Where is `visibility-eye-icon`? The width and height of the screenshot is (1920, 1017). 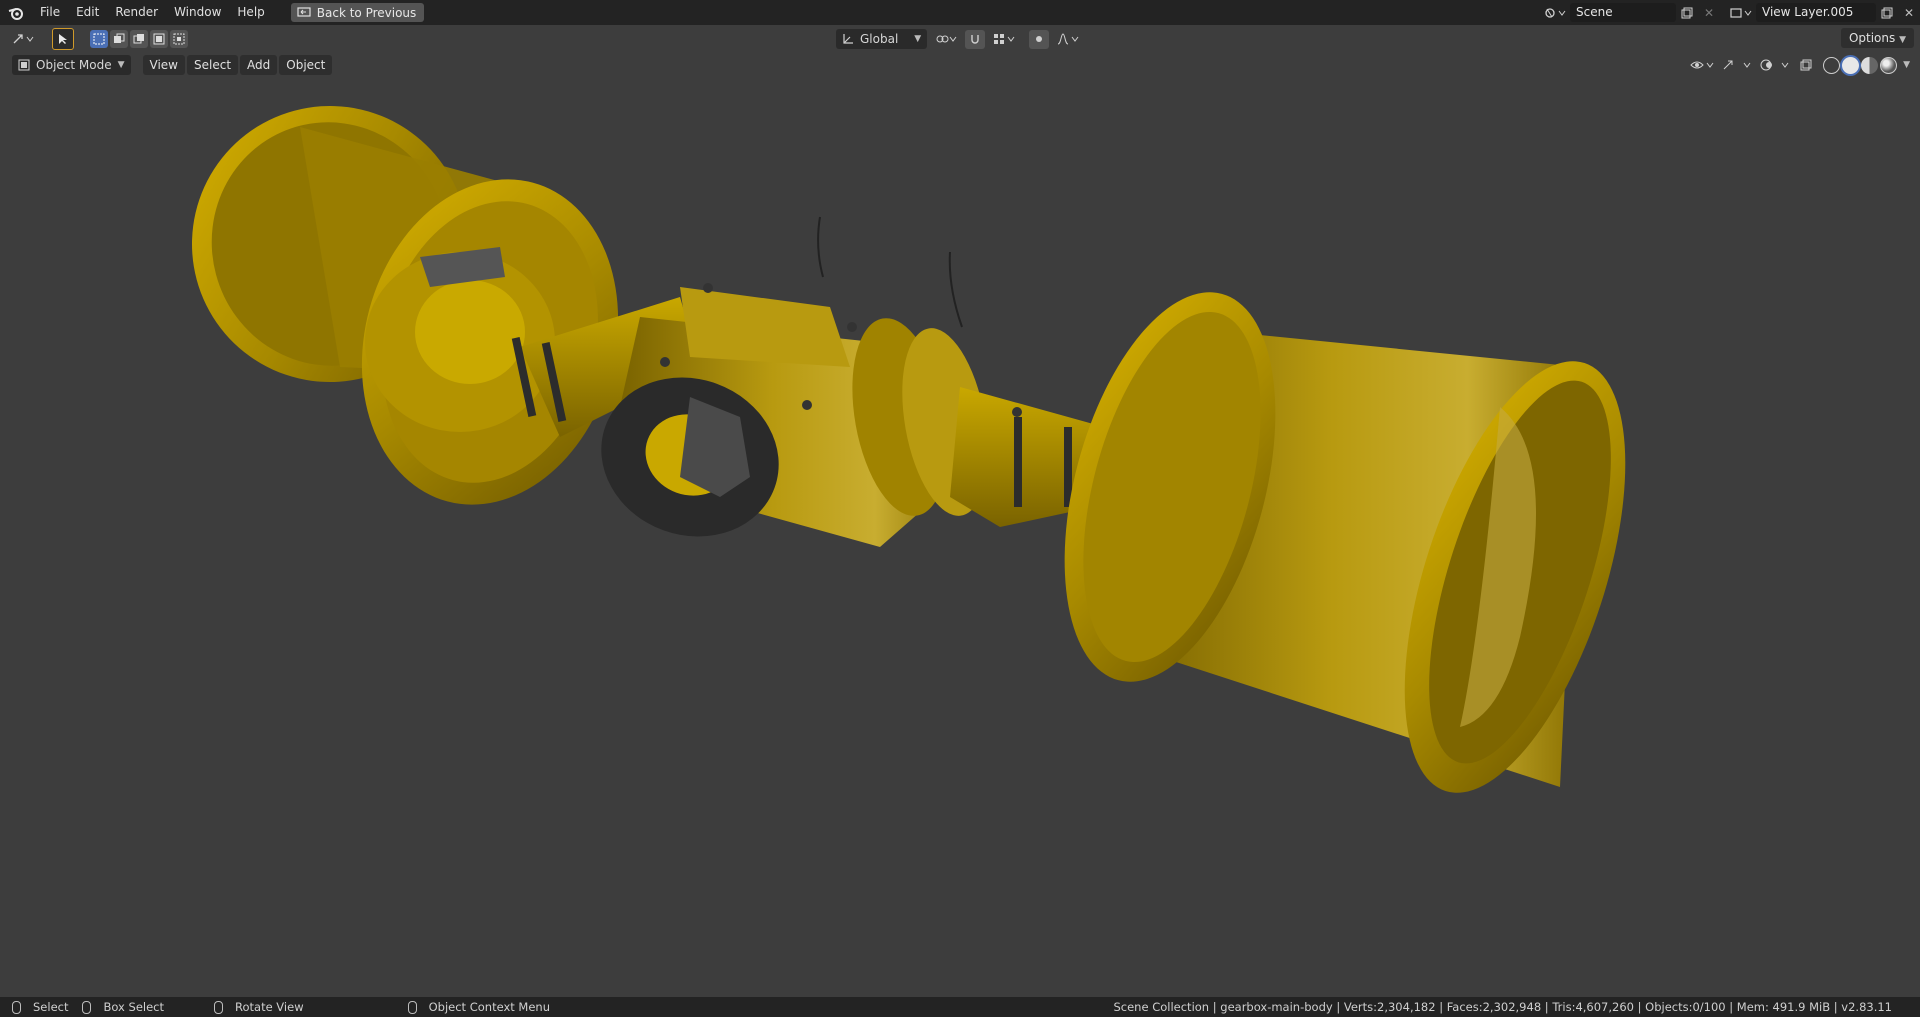
visibility-eye-icon is located at coordinates (1702, 65).